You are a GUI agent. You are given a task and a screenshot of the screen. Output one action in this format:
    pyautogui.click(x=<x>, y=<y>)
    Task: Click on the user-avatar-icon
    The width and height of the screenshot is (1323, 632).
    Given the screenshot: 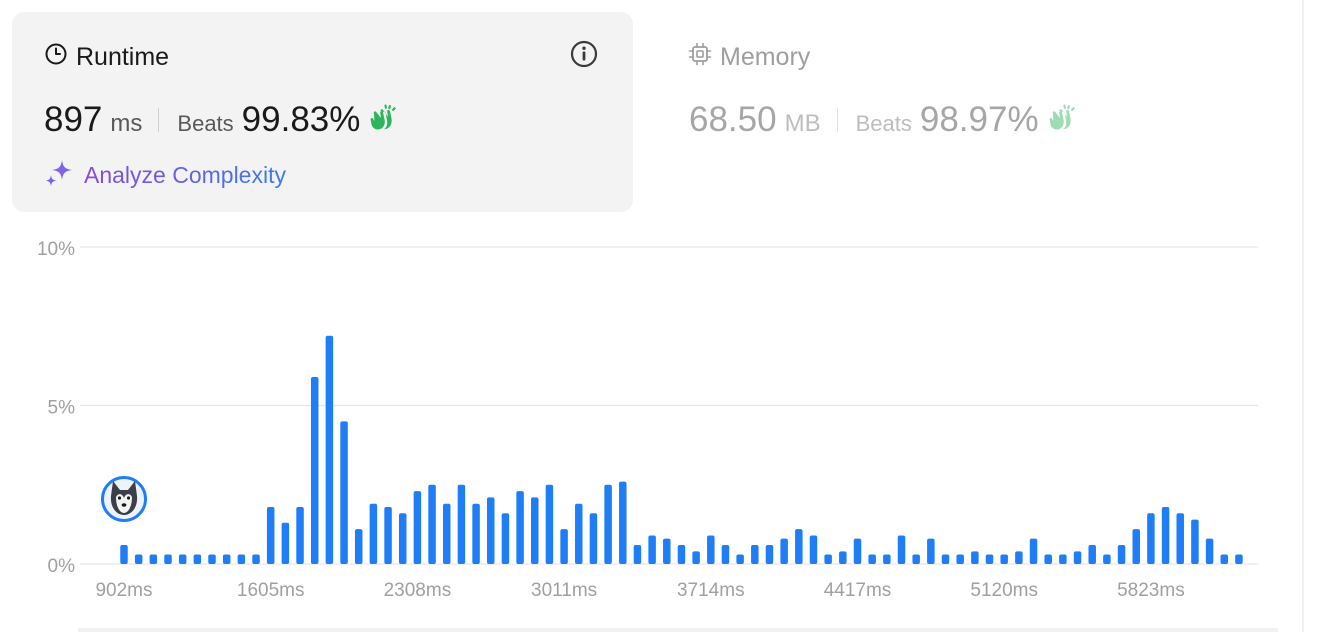 What is the action you would take?
    pyautogui.click(x=124, y=499)
    